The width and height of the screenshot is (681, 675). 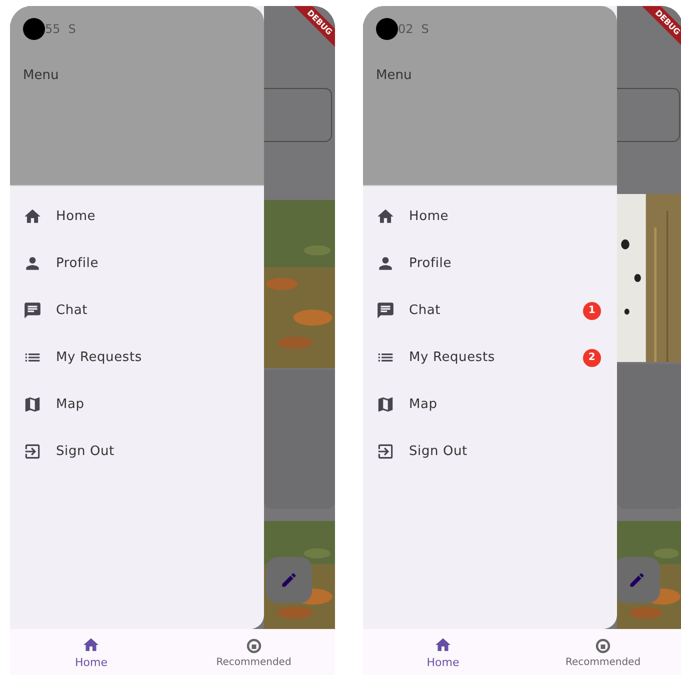 What do you see at coordinates (490, 310) in the screenshot?
I see `drawer-item: Chat 1` at bounding box center [490, 310].